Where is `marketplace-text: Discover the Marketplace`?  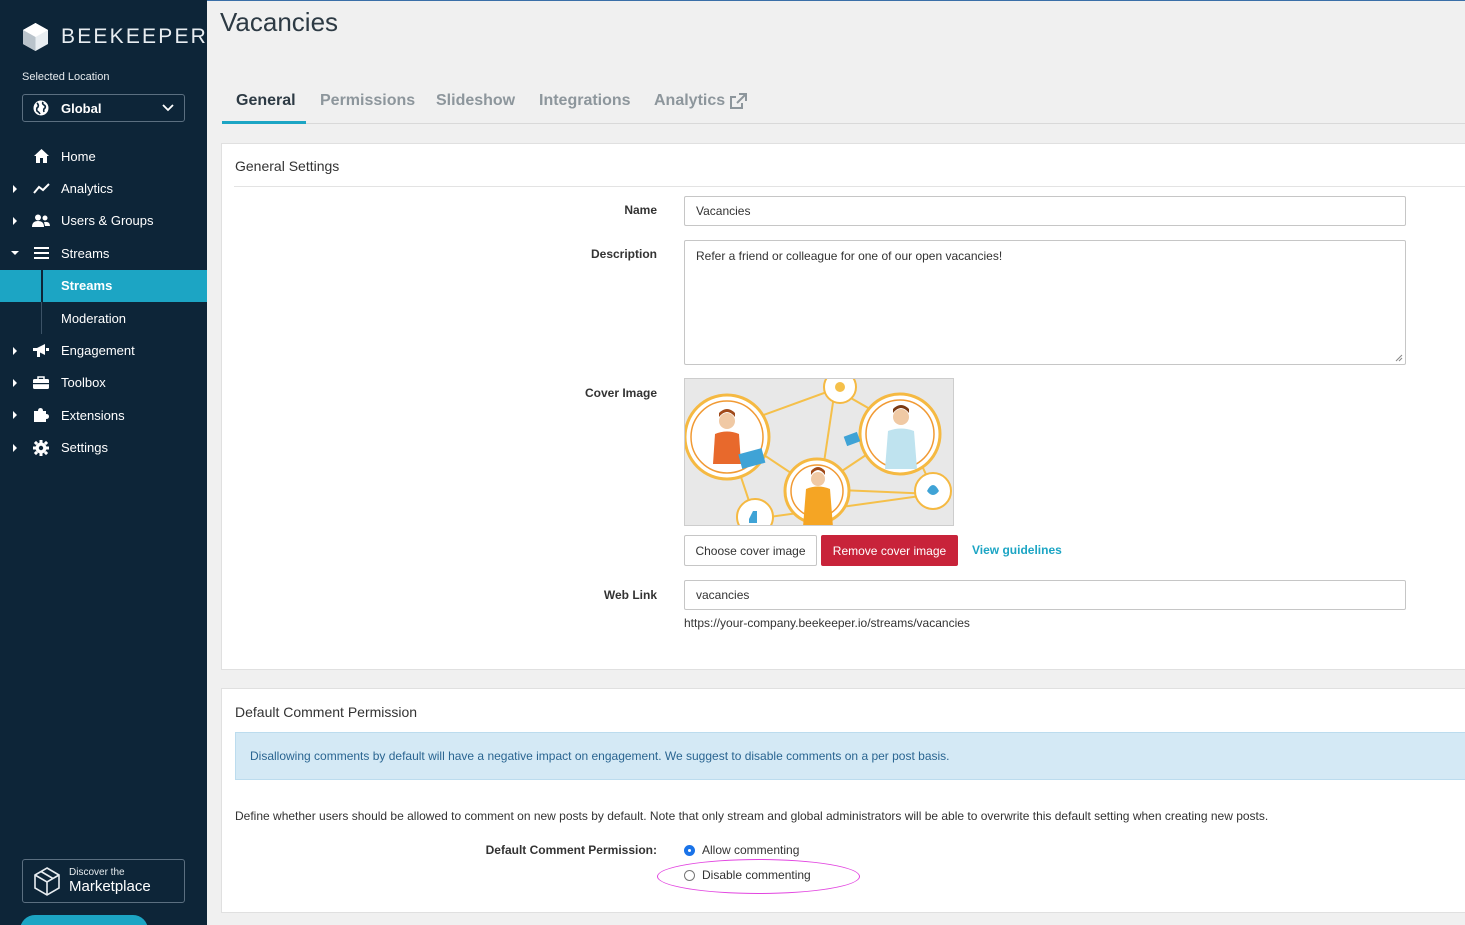
marketplace-text: Discover the Marketplace is located at coordinates (110, 881).